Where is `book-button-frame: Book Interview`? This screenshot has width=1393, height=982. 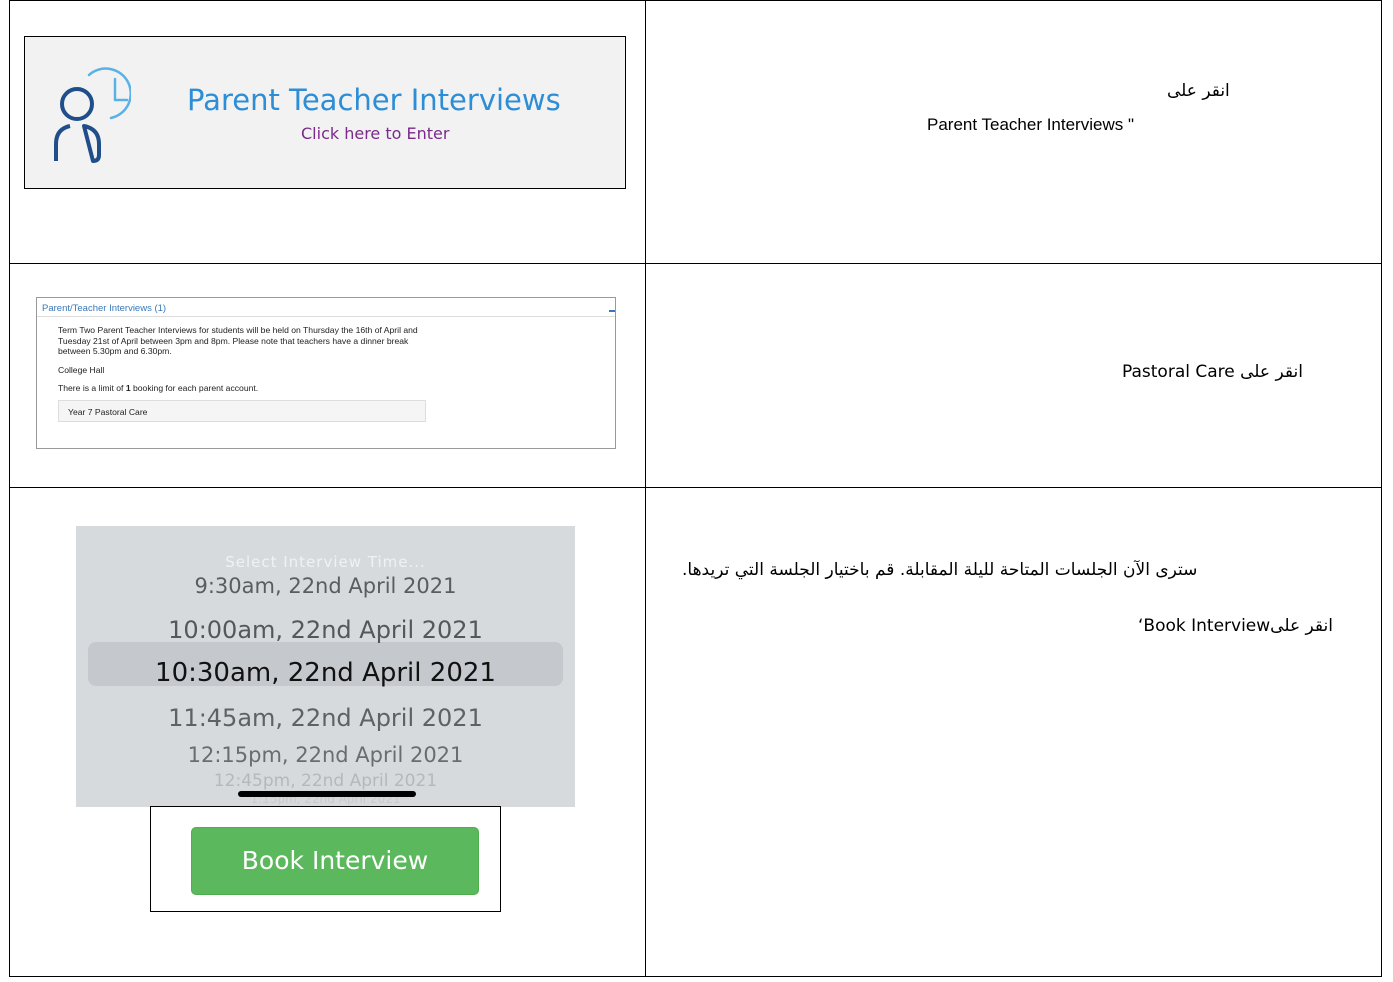
book-button-frame: Book Interview is located at coordinates (325, 859).